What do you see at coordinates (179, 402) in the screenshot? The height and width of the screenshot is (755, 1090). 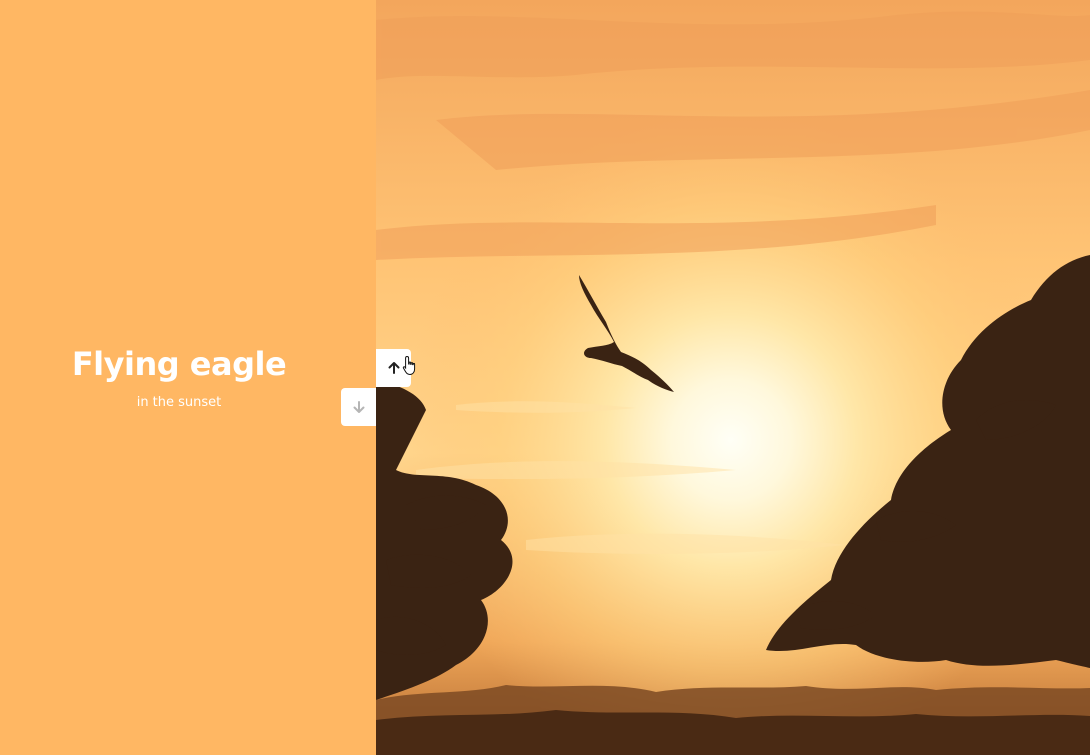 I see `slide-subtitle: in the sunset` at bounding box center [179, 402].